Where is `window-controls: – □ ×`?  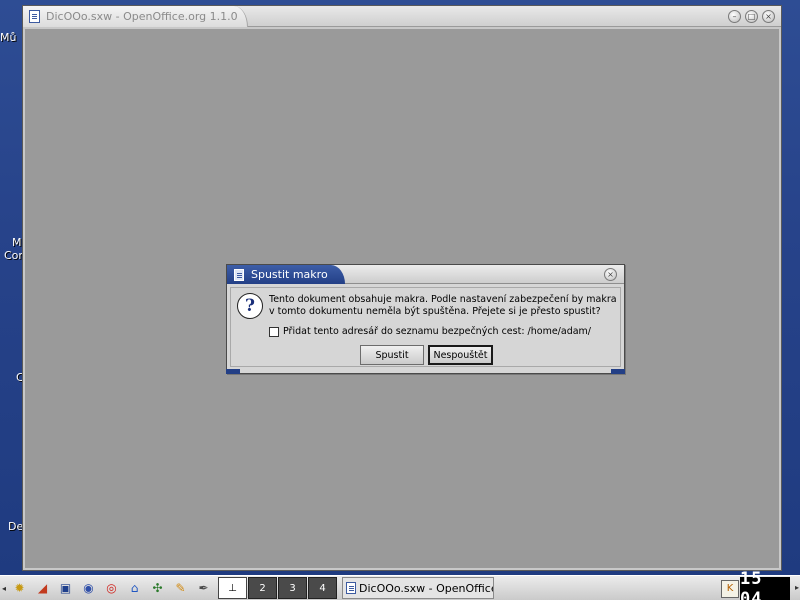
window-controls: – □ × is located at coordinates (751, 16).